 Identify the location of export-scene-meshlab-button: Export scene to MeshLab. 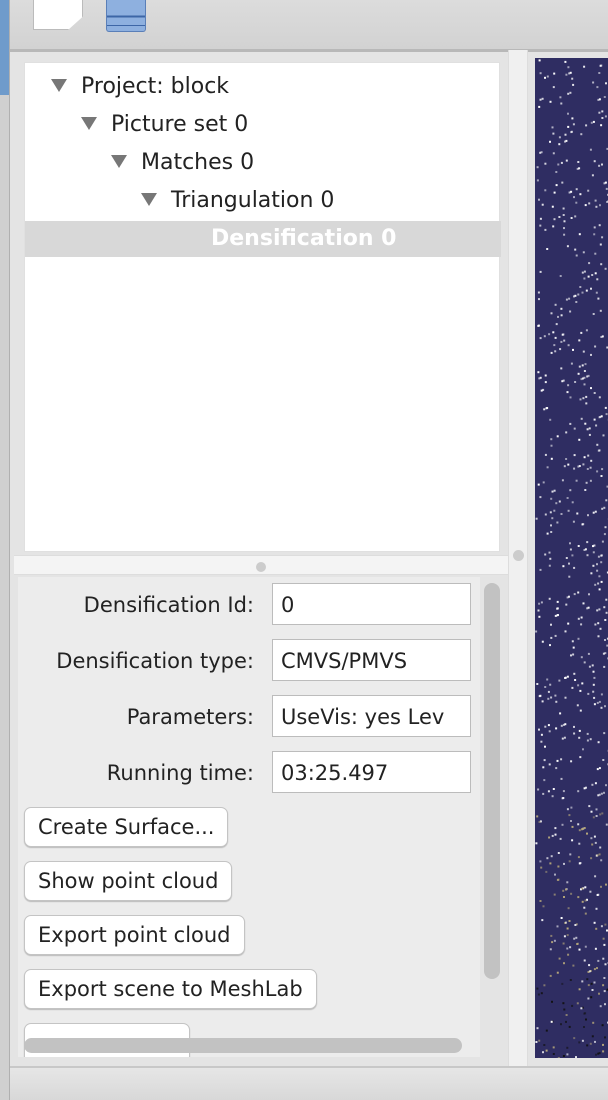
(170, 989).